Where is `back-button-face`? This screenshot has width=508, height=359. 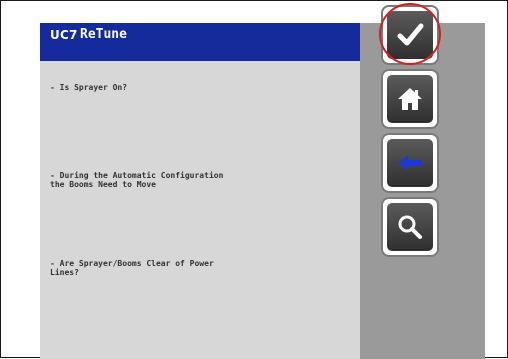
back-button-face is located at coordinates (410, 163).